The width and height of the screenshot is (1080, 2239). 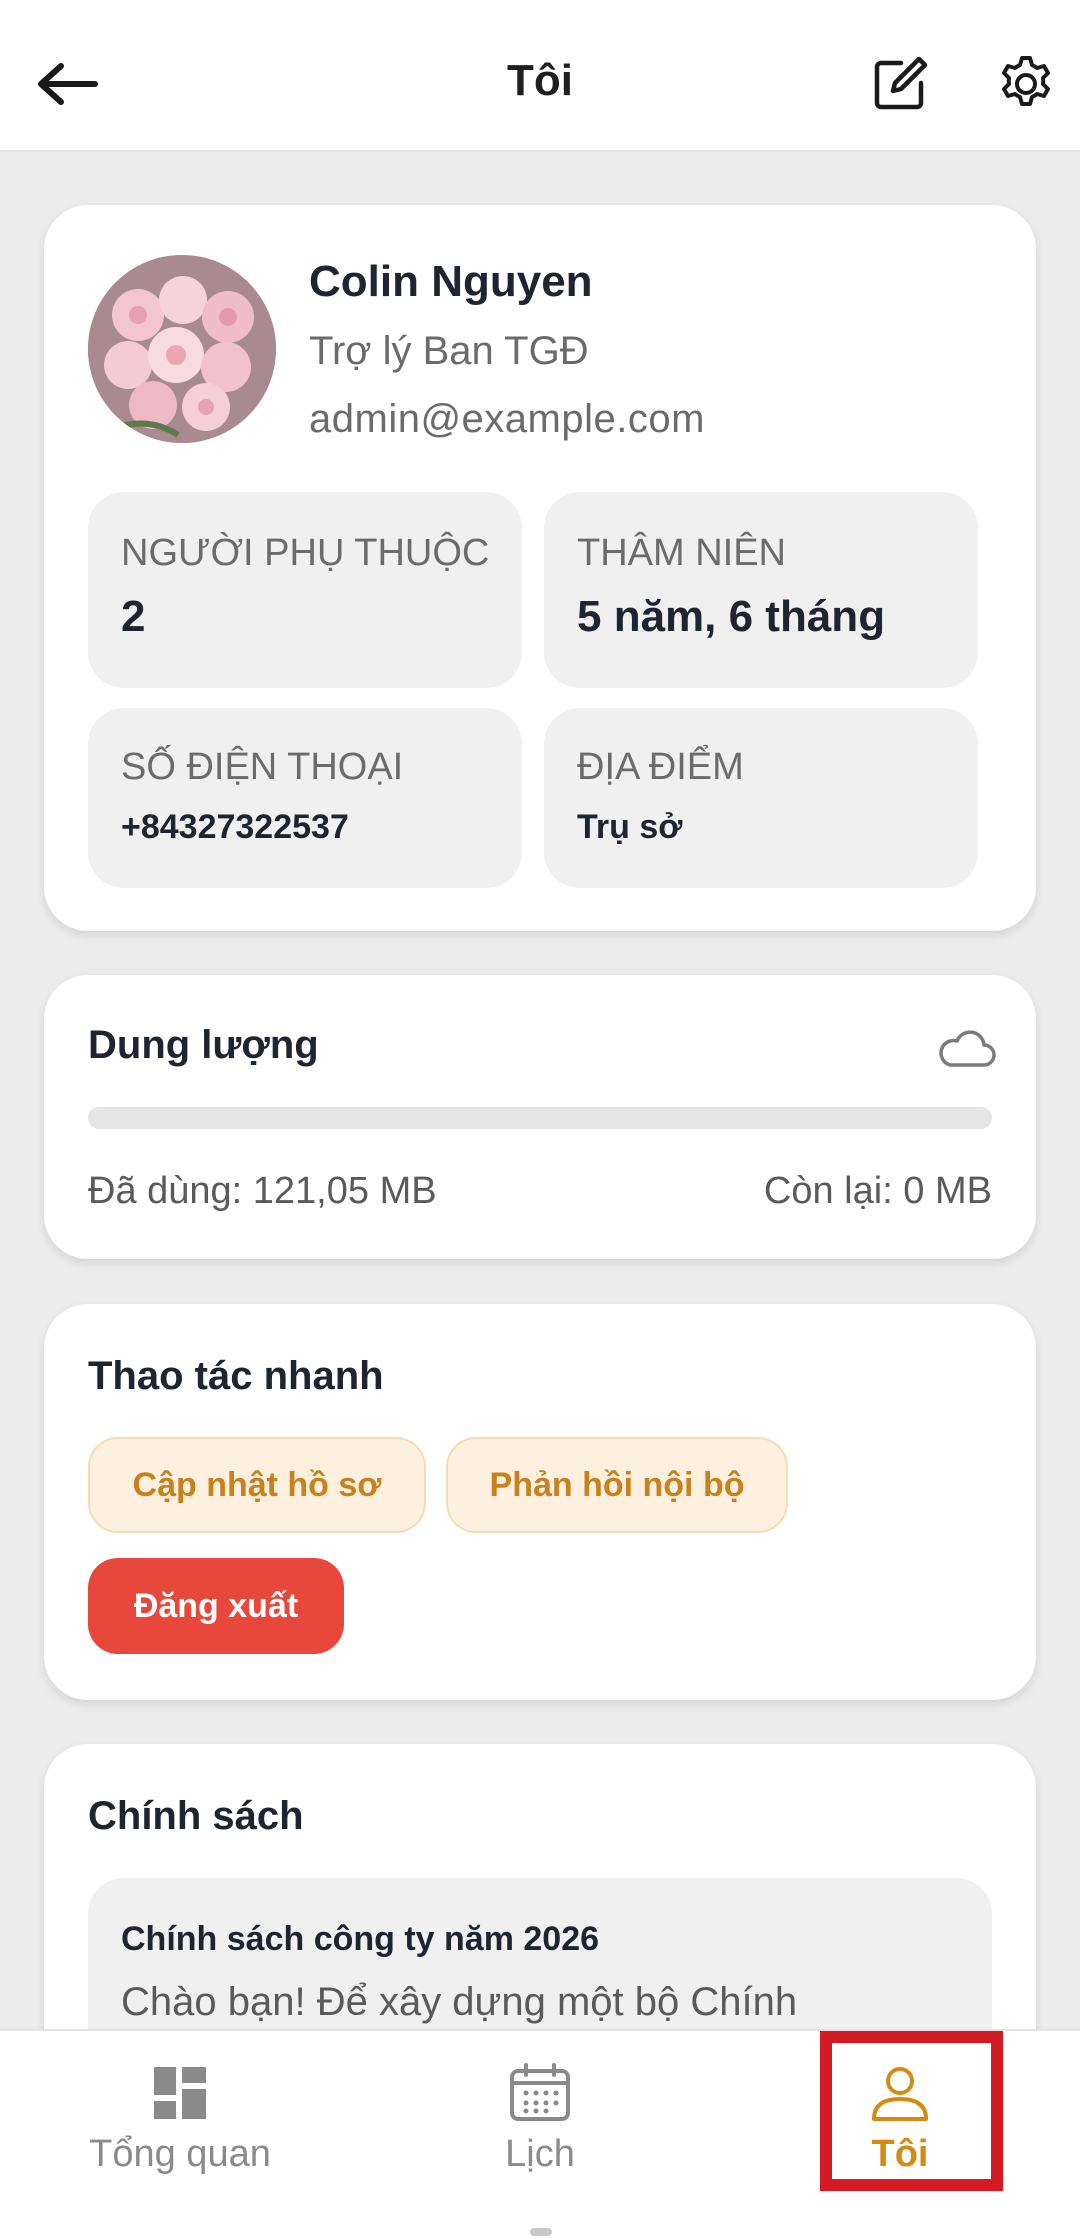 I want to click on phone-label: SỐ ĐIỆN THOẠI, so click(x=262, y=767).